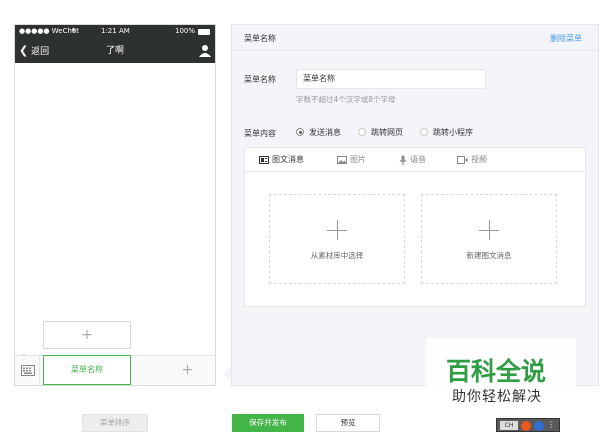 This screenshot has width=600, height=437. Describe the element at coordinates (187, 370) in the screenshot. I see `add-menu-button: +` at that location.